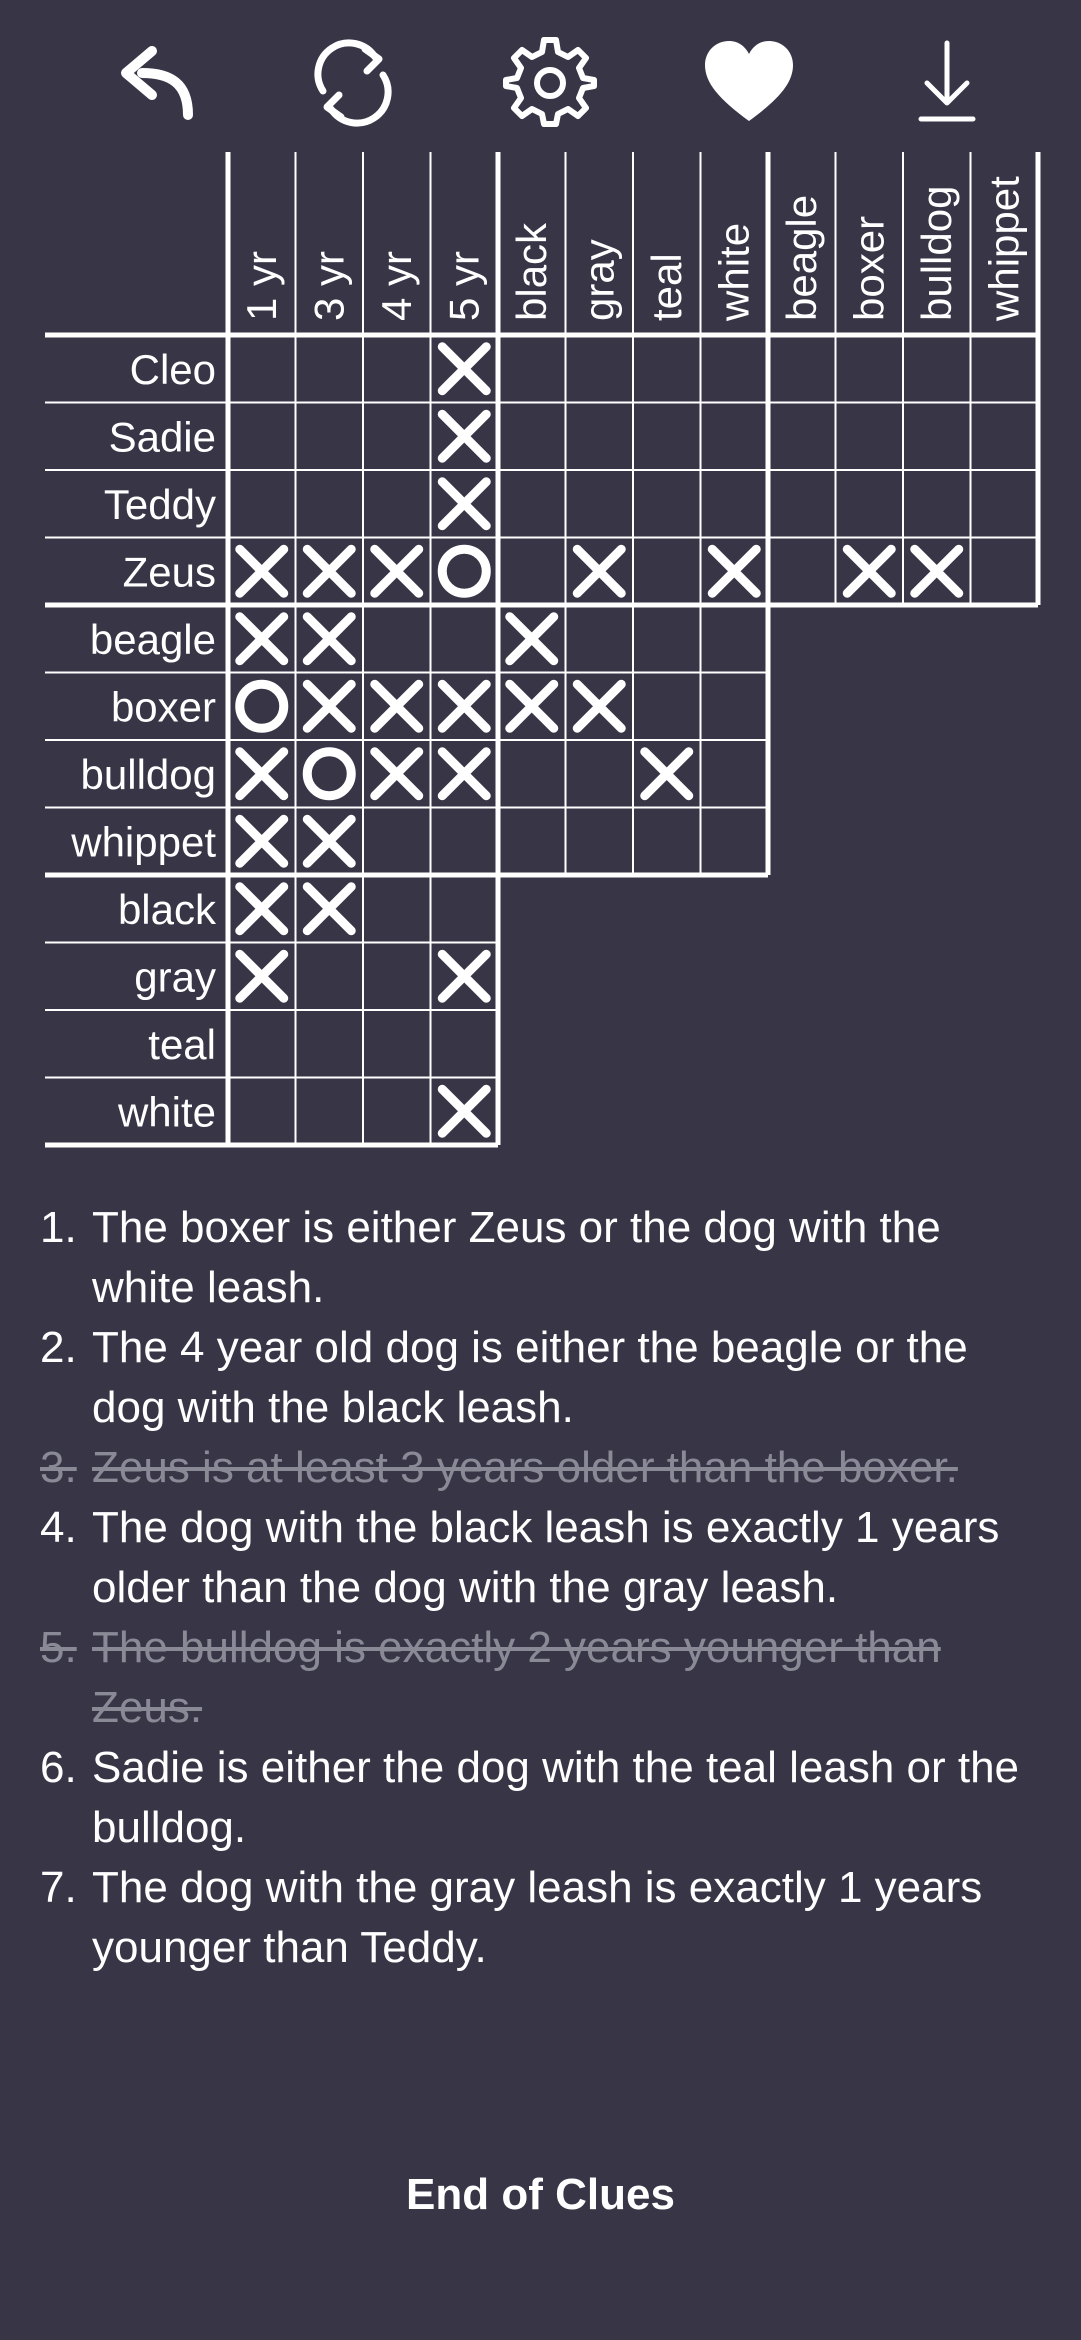 The height and width of the screenshot is (2340, 1081). What do you see at coordinates (58, 1767) in the screenshot?
I see `clue-number: 6.` at bounding box center [58, 1767].